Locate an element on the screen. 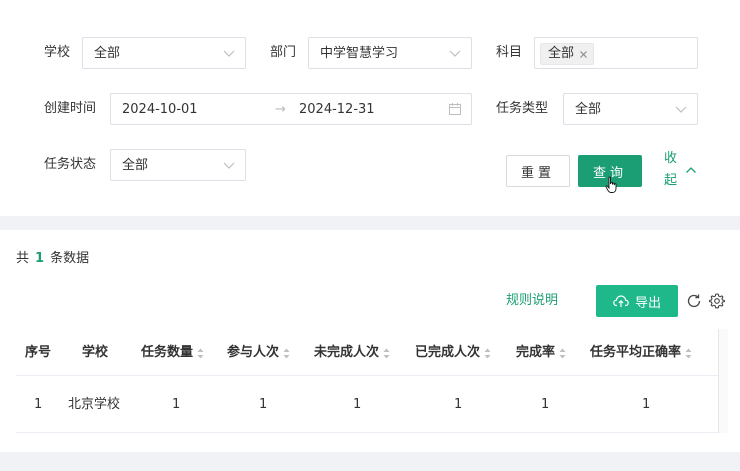 The width and height of the screenshot is (740, 471). school-label: 学校 is located at coordinates (57, 52).